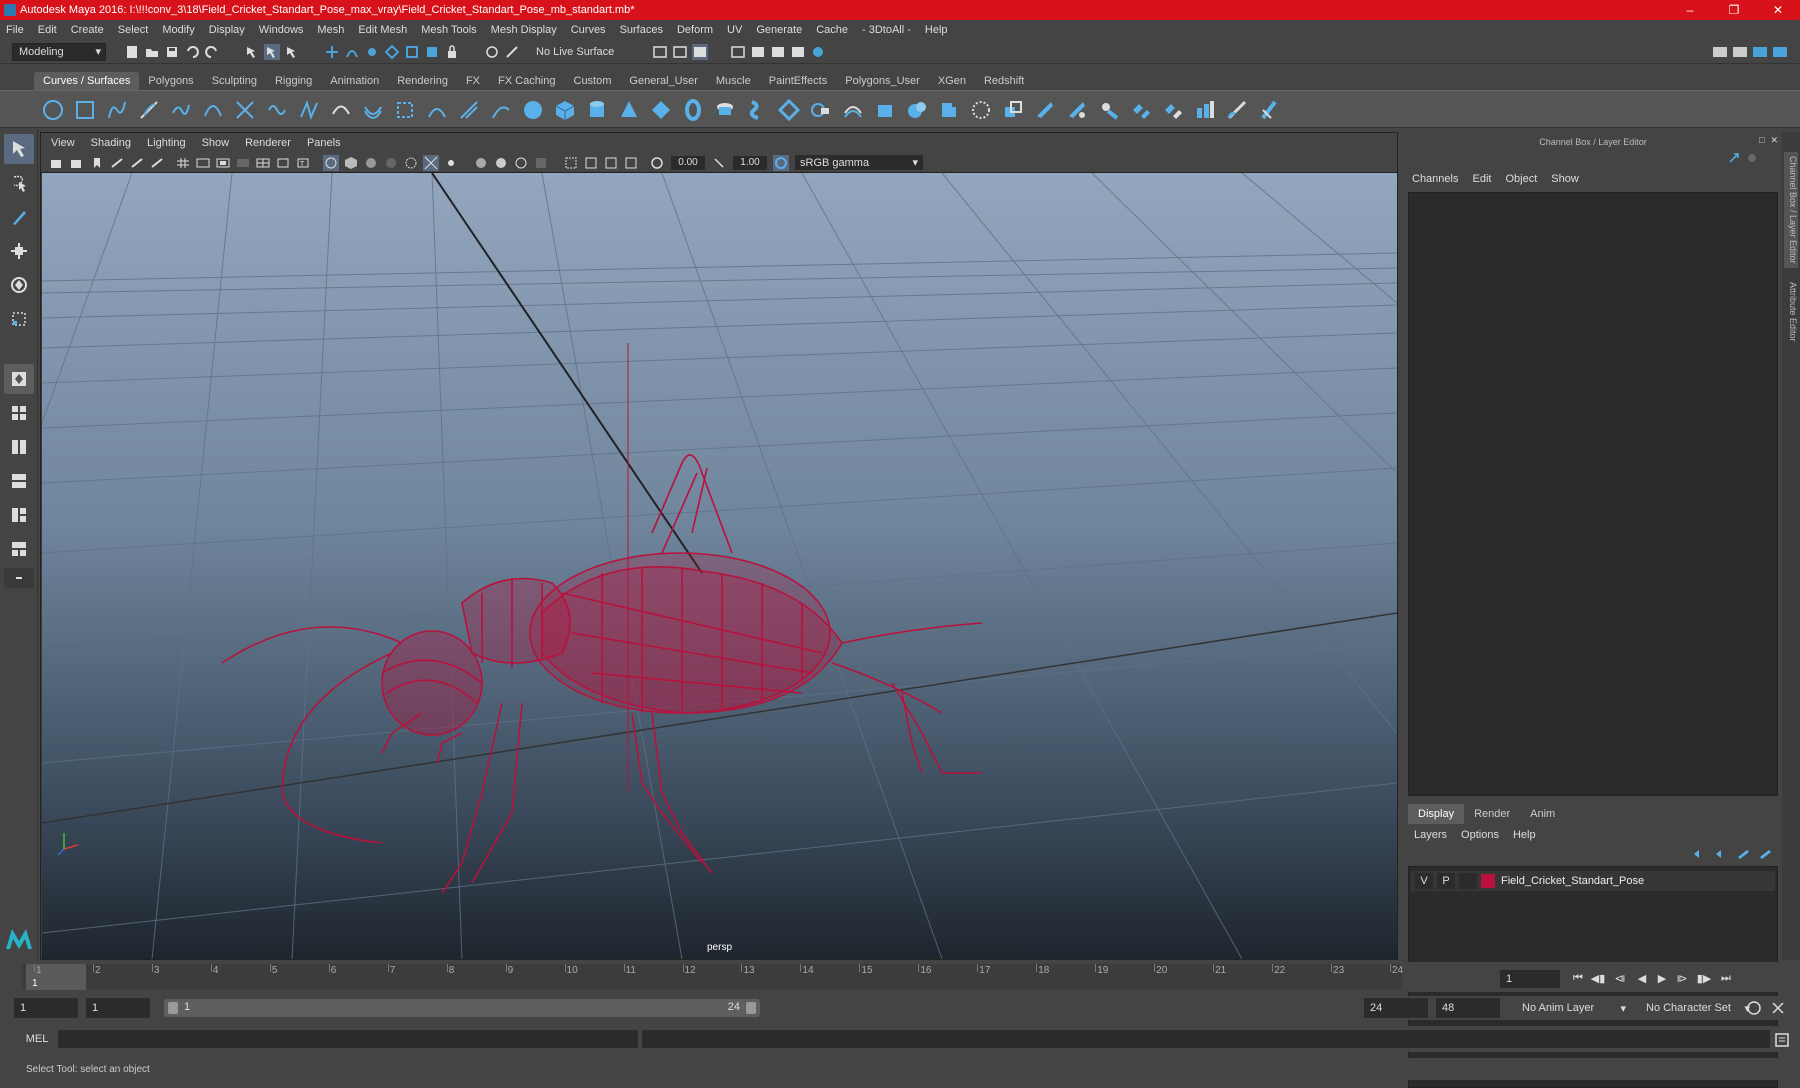 The image size is (1800, 1088). What do you see at coordinates (1045, 110) in the screenshot?
I see `trim-tool-icon` at bounding box center [1045, 110].